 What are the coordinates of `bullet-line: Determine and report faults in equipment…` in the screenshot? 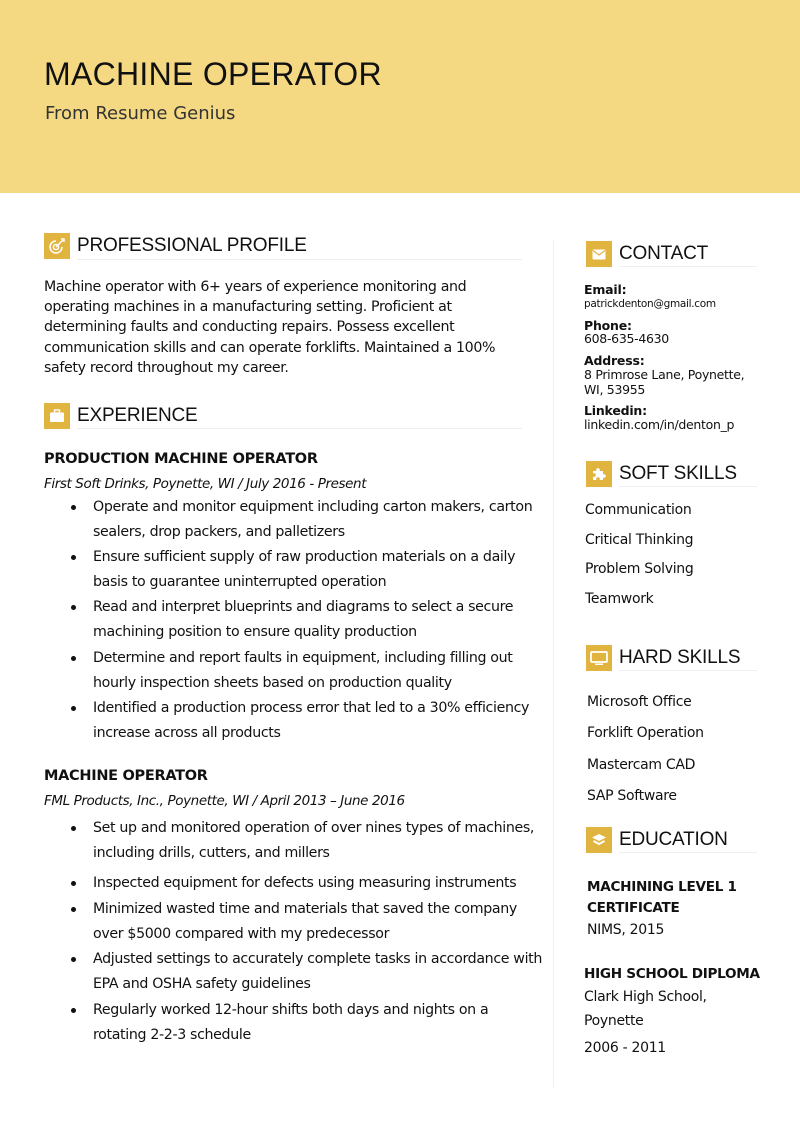 It's located at (303, 658).